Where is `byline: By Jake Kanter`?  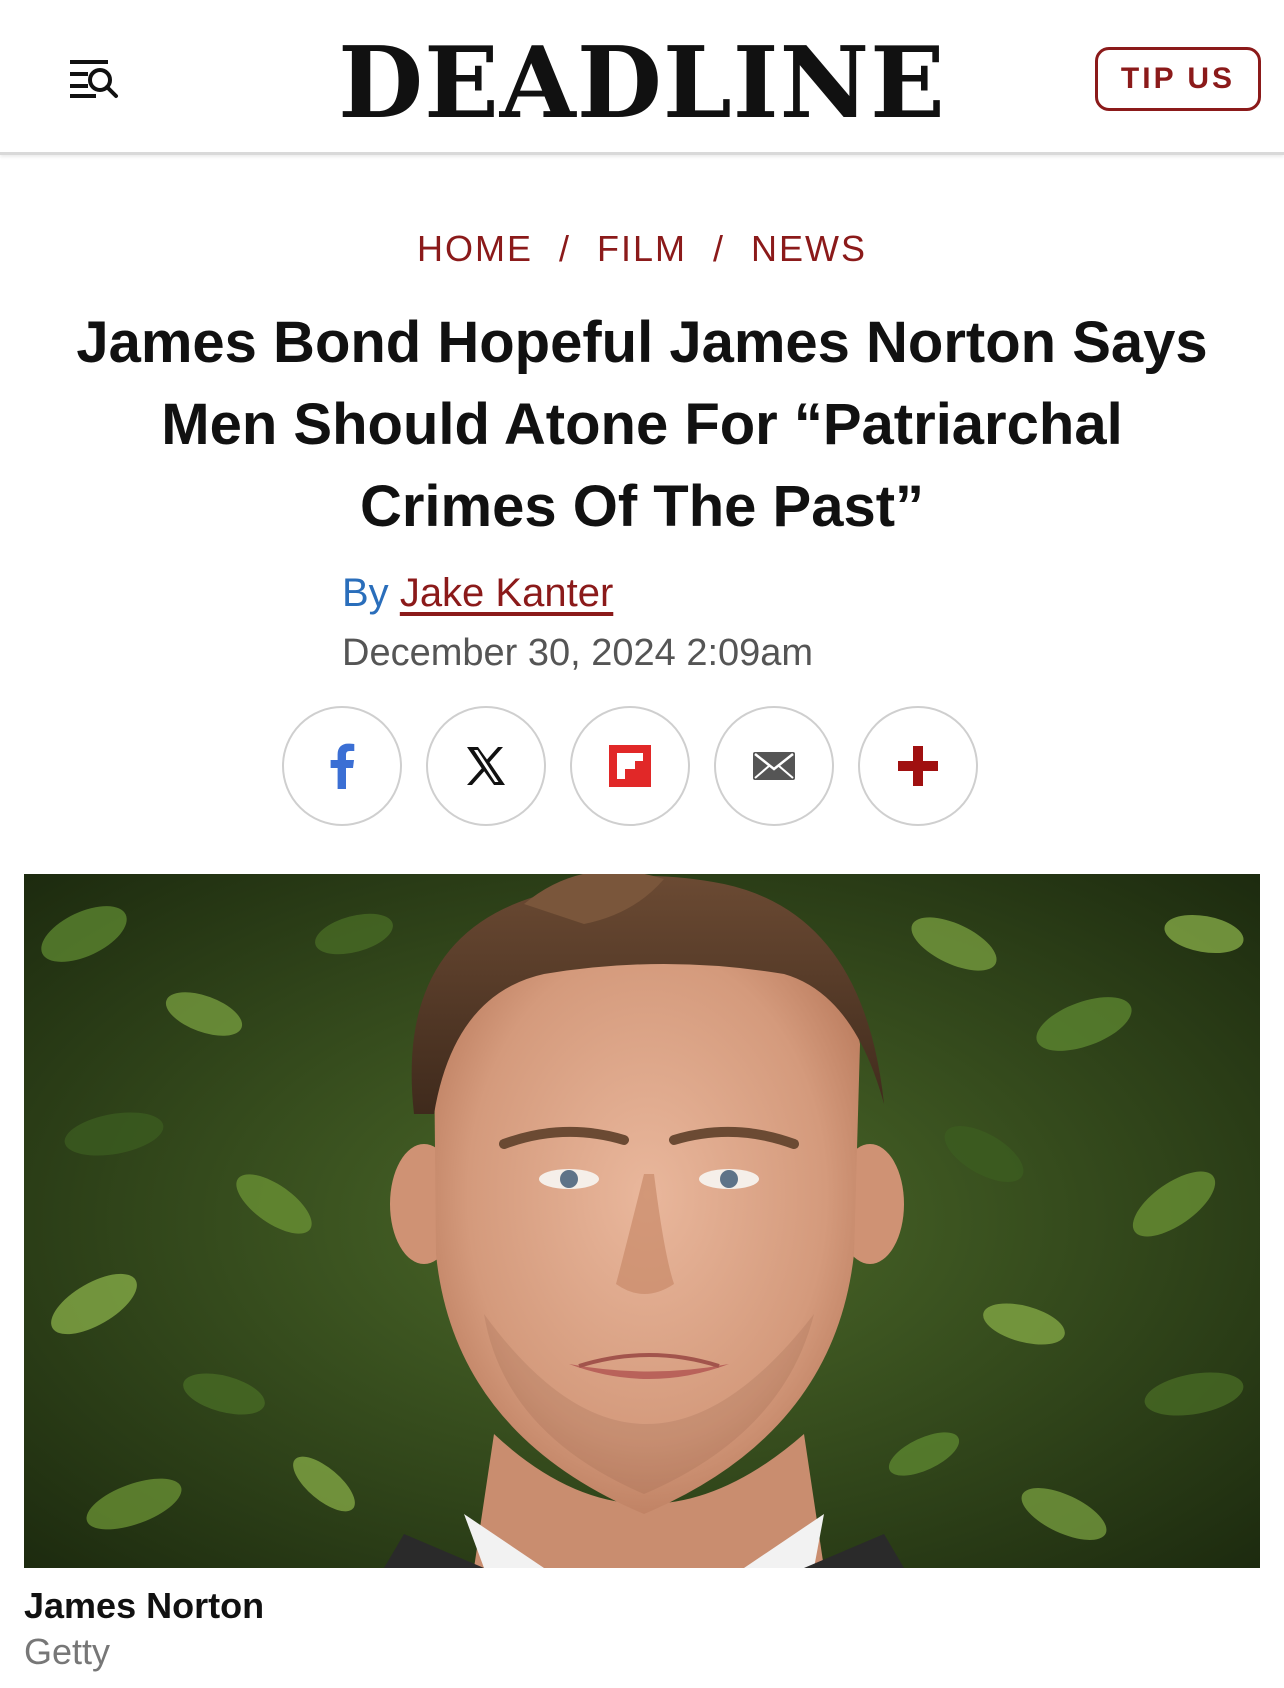 byline: By Jake Kanter is located at coordinates (477, 593).